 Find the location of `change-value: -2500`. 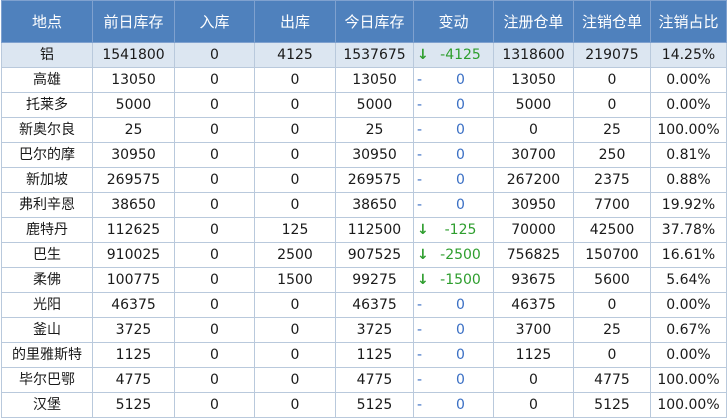

change-value: -2500 is located at coordinates (460, 255).